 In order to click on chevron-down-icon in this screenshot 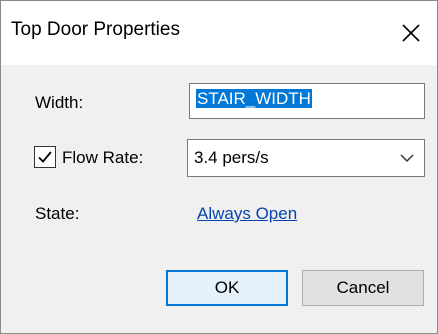, I will do `click(407, 158)`.